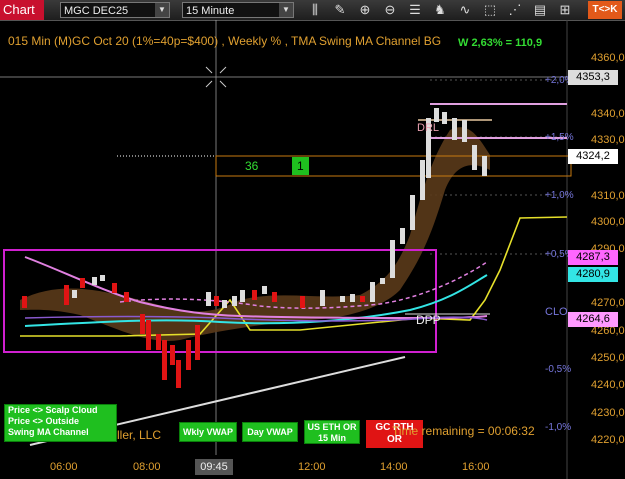 The width and height of the screenshot is (625, 479). I want to click on data-box-icon: ⊞, so click(565, 10).